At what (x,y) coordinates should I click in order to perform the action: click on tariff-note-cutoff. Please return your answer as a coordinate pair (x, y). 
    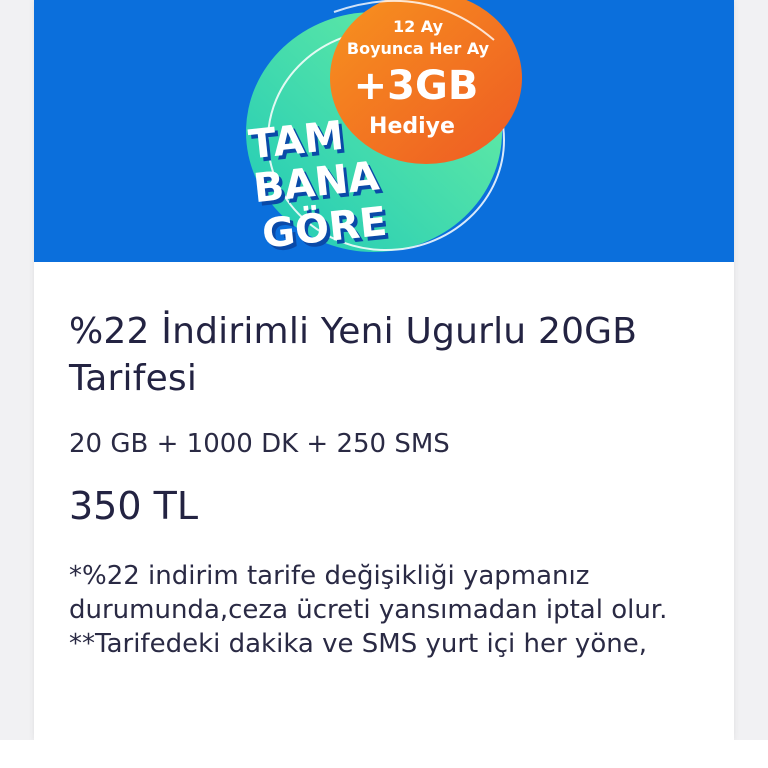
    Looking at the image, I should click on (389, 671).